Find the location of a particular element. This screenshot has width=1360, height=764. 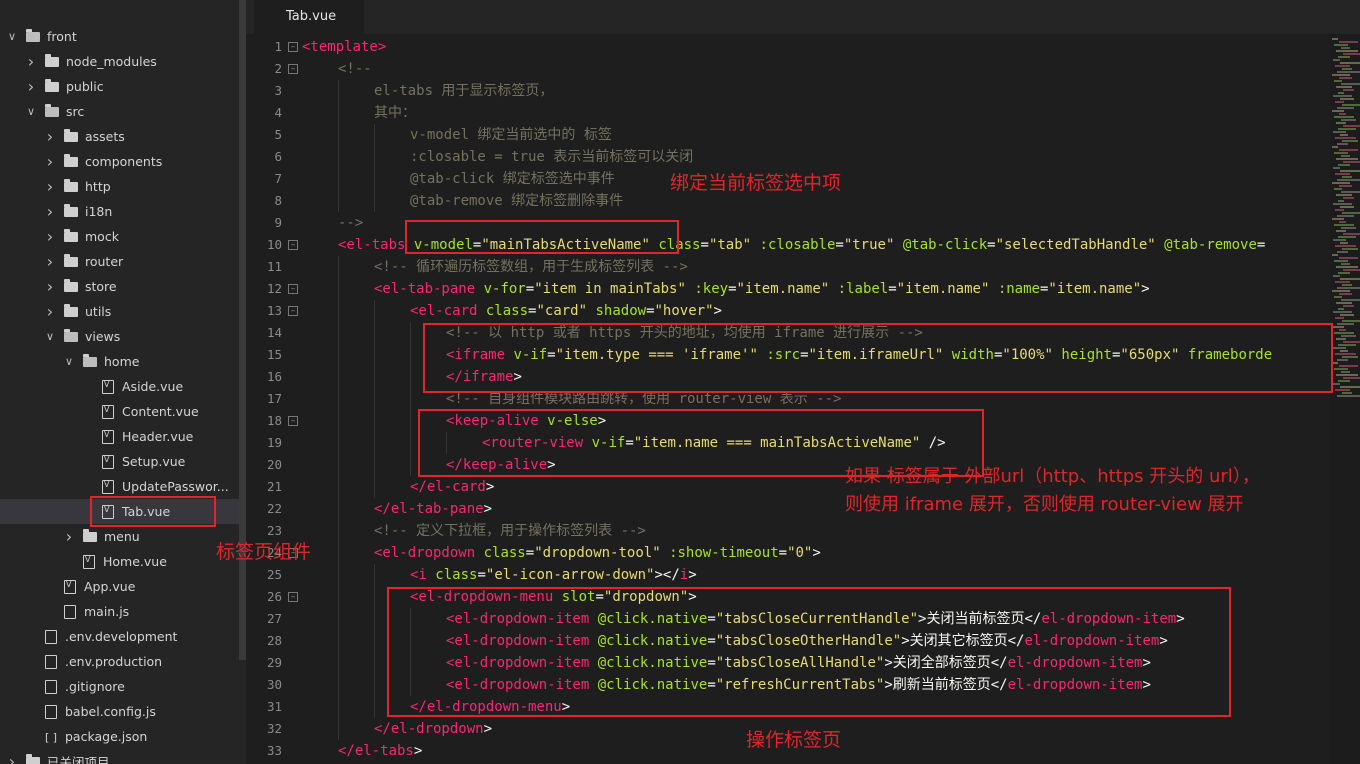

line-number: 13 is located at coordinates (274, 310).